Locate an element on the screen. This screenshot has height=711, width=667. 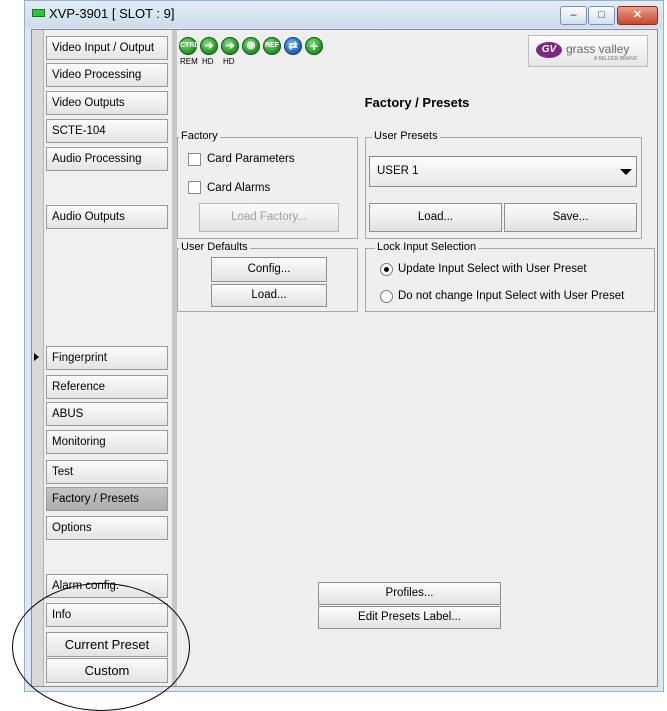
page-title: Factory / Presets is located at coordinates (417, 102).